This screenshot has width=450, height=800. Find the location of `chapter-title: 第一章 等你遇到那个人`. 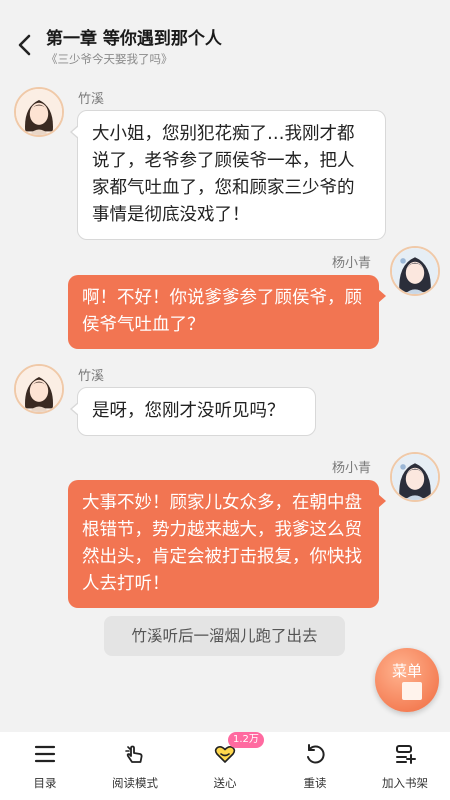

chapter-title: 第一章 等你遇到那个人 is located at coordinates (134, 39).